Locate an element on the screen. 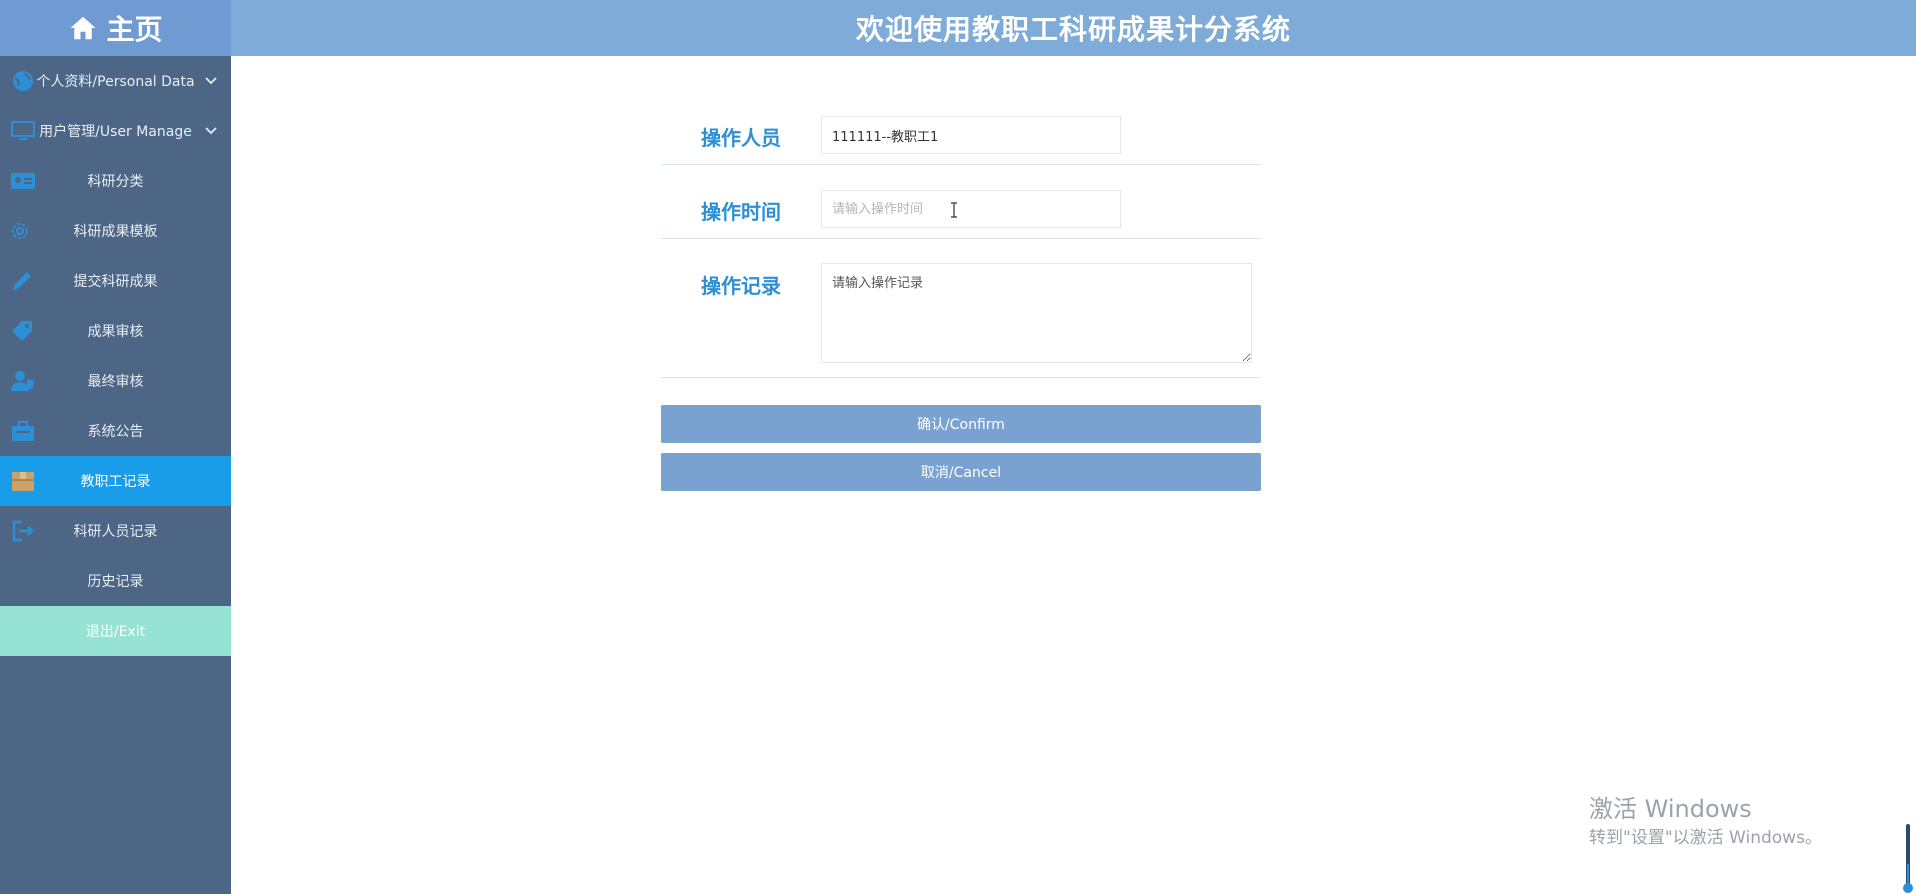 The image size is (1916, 894). record-form: 操作人员 操作时间 操作记录 is located at coordinates (961, 241).